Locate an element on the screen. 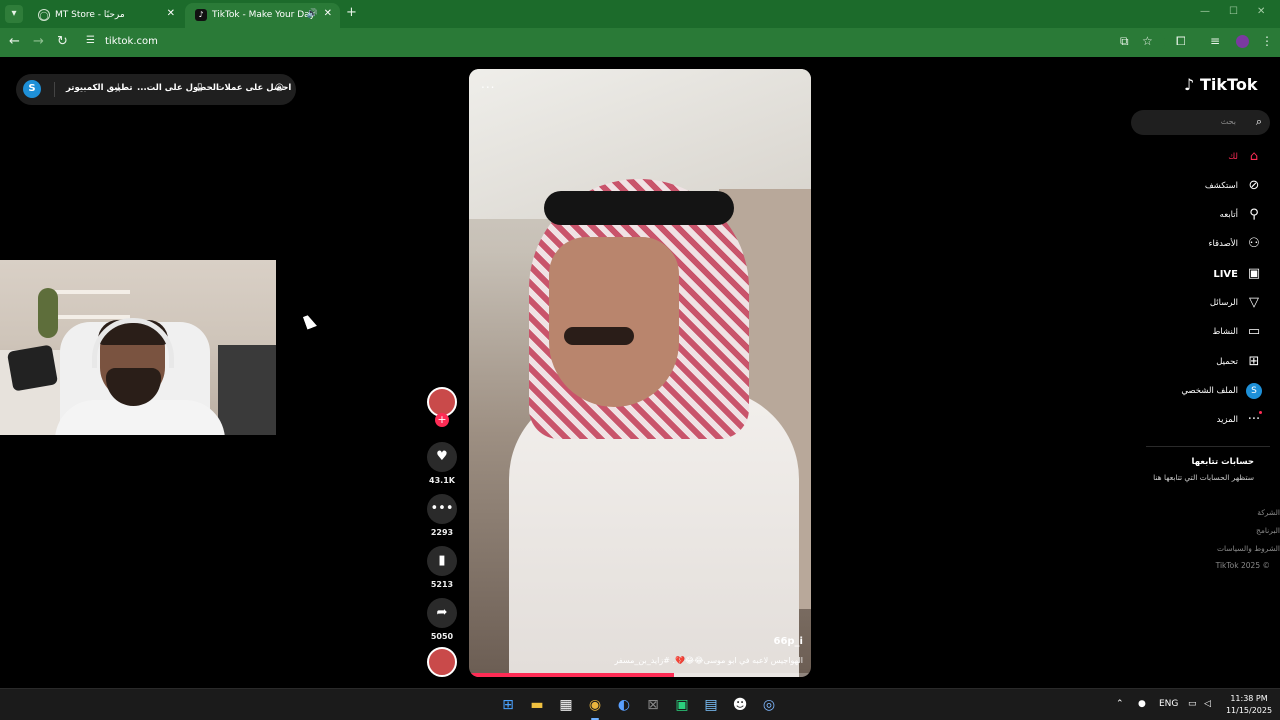  forward-icon: → is located at coordinates (38, 41).